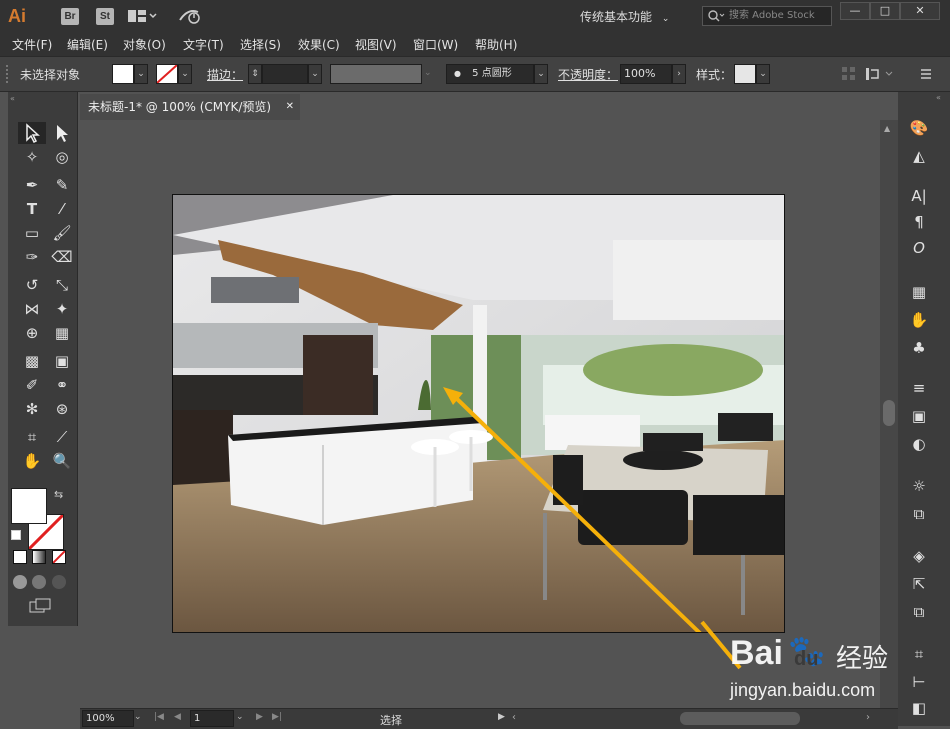 The width and height of the screenshot is (950, 729). Describe the element at coordinates (431, 74) in the screenshot. I see `profile-dropdown: ⌄` at that location.